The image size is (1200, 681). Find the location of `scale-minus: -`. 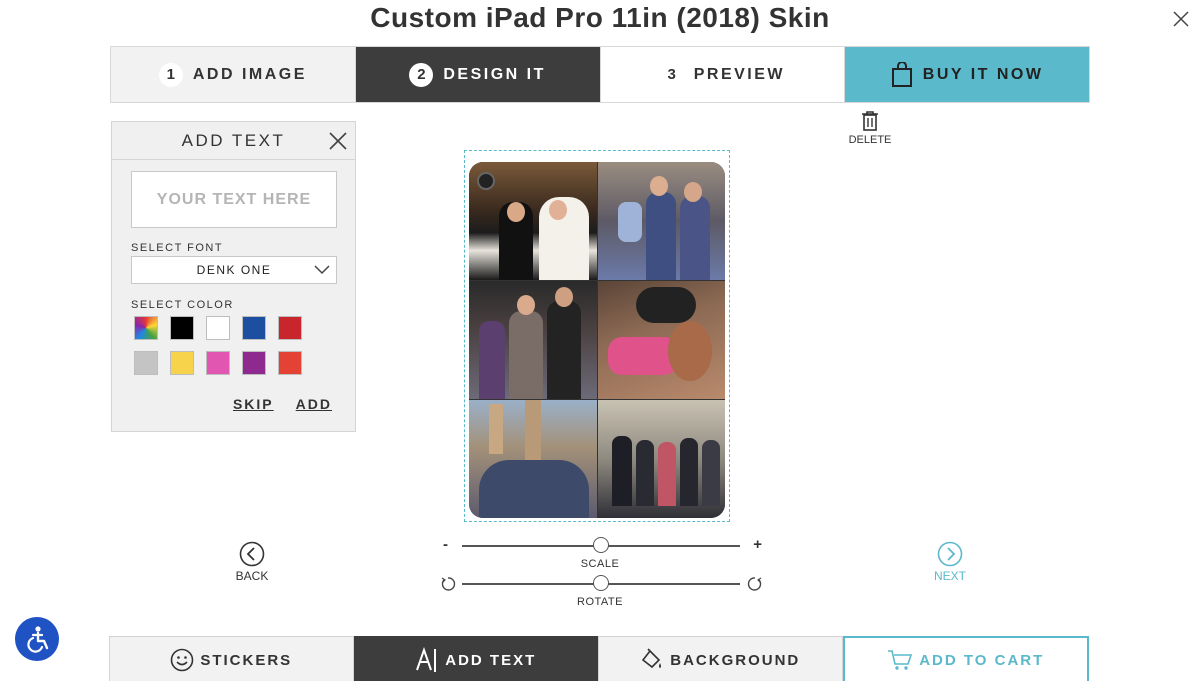

scale-minus: - is located at coordinates (445, 544).